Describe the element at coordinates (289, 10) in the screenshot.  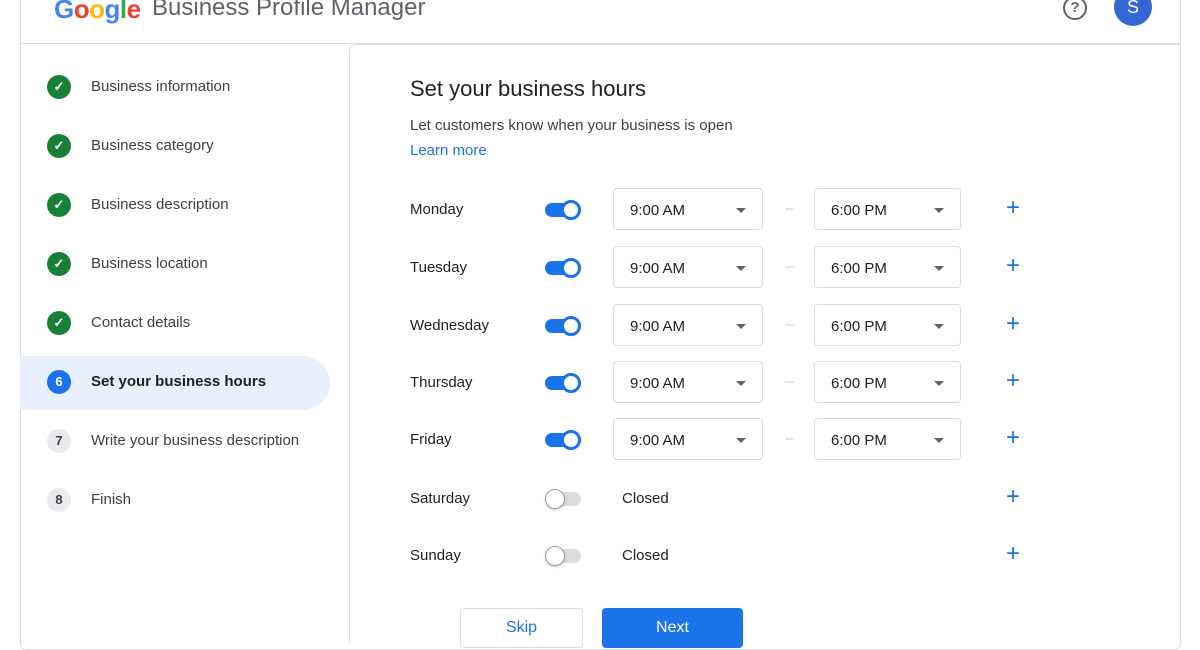
I see `product-name: Business Profile Manager` at that location.